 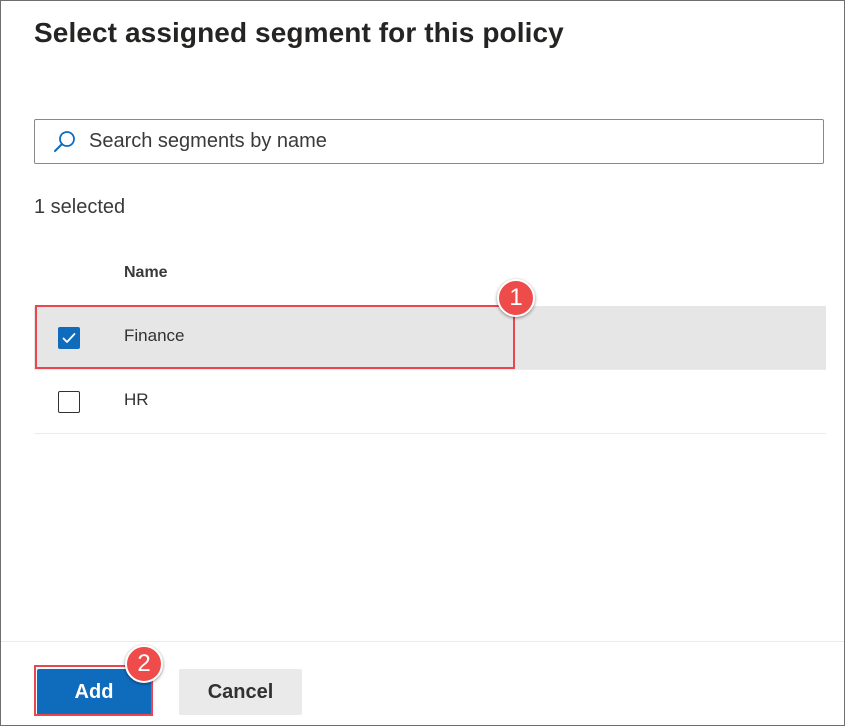 I want to click on column-header-name: Name, so click(x=146, y=273).